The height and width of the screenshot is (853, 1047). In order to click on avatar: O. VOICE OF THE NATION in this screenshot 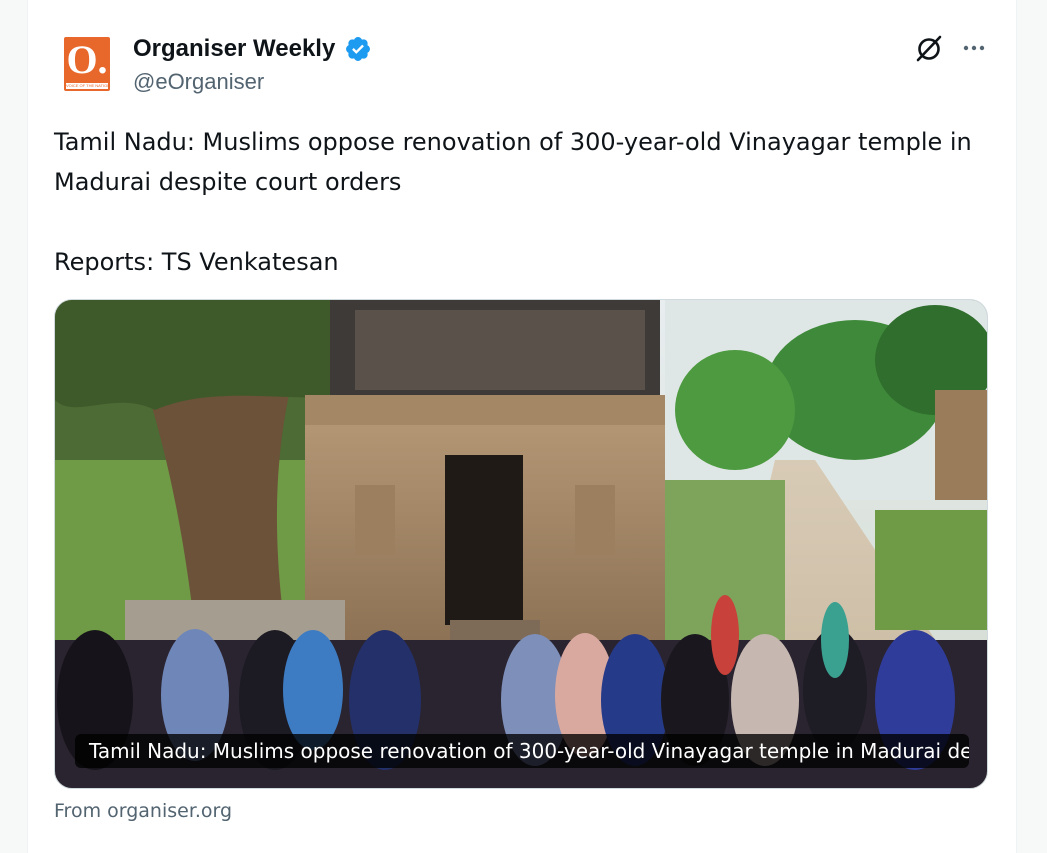, I will do `click(87, 64)`.